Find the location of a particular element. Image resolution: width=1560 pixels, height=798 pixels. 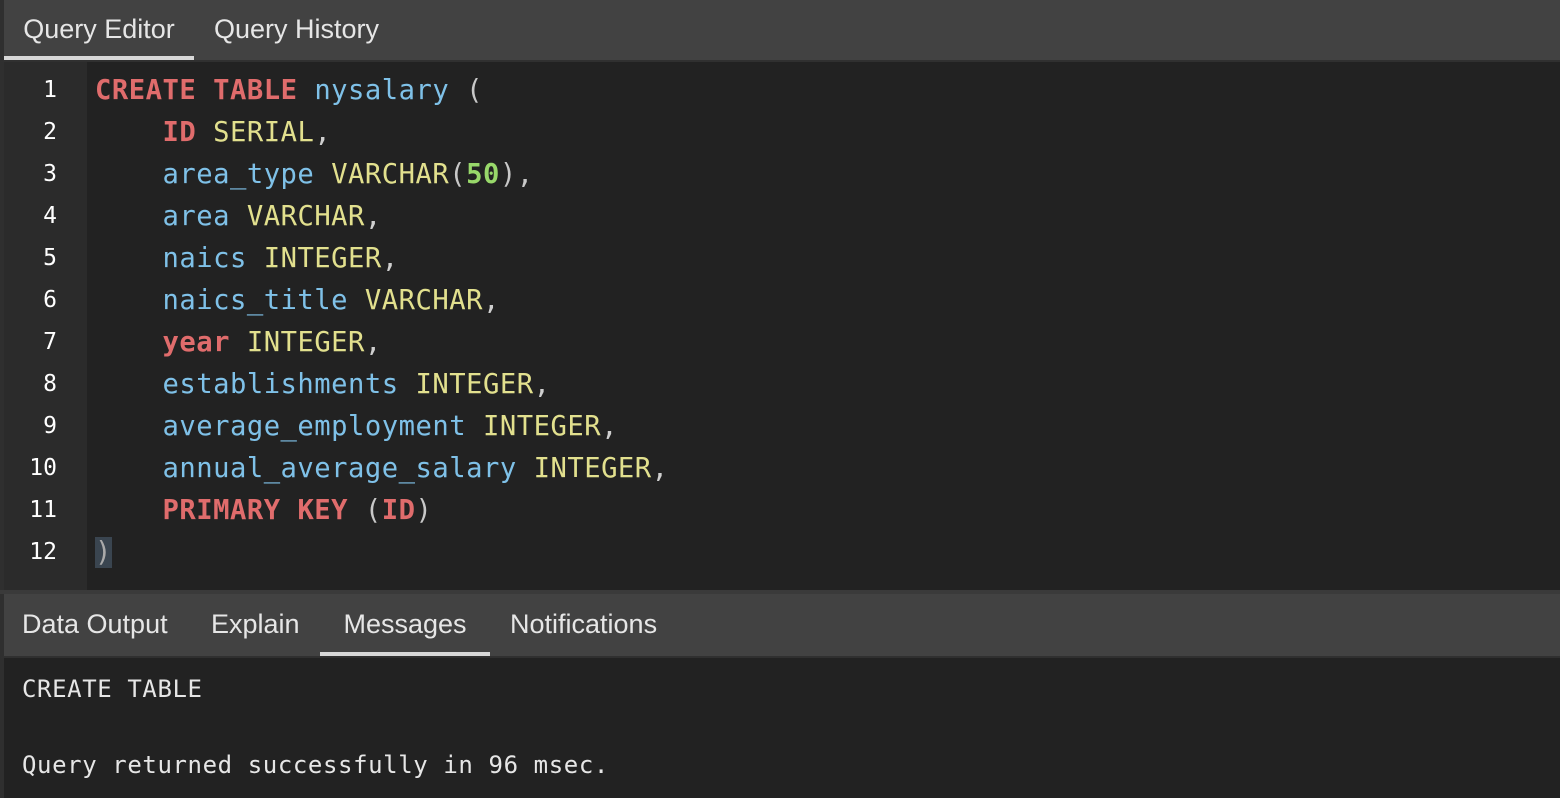

line-number: 2 is located at coordinates (50, 132).